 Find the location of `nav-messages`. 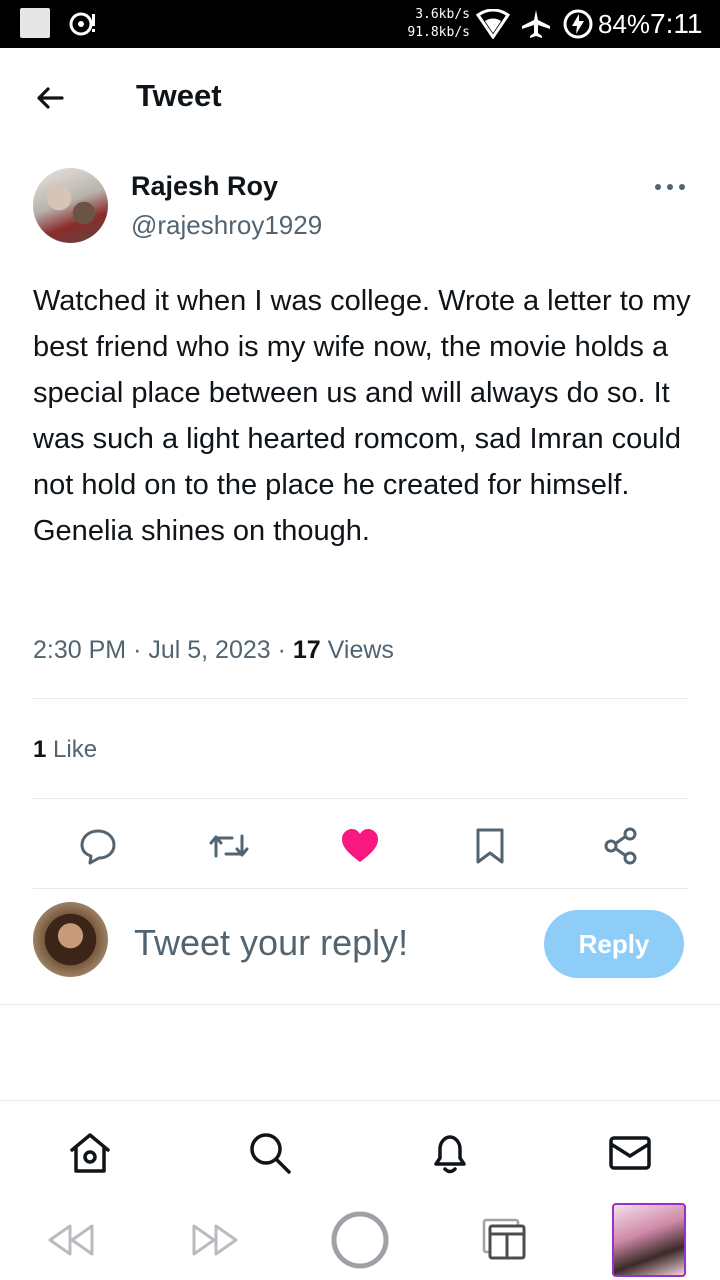

nav-messages is located at coordinates (630, 1153).